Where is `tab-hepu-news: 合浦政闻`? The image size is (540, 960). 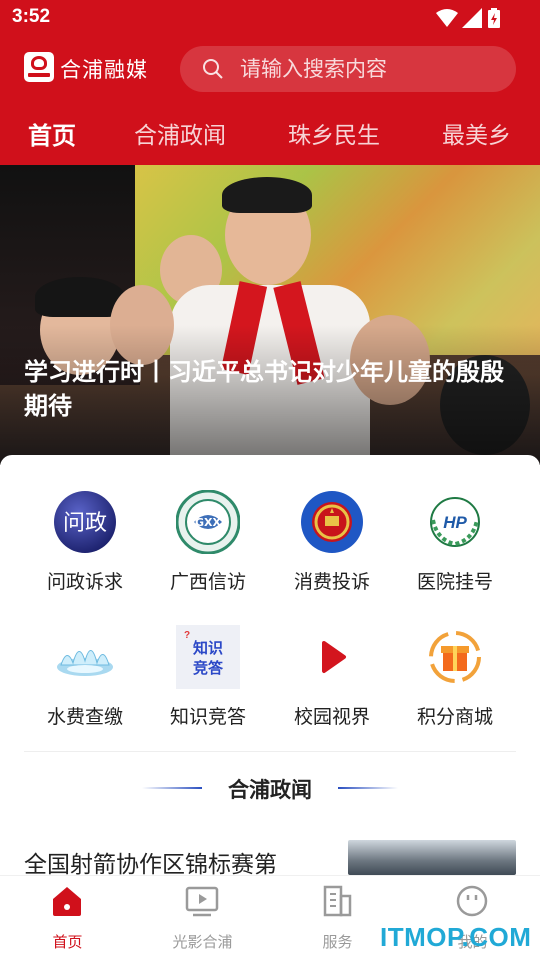
tab-hepu-news: 合浦政闻 is located at coordinates (180, 133).